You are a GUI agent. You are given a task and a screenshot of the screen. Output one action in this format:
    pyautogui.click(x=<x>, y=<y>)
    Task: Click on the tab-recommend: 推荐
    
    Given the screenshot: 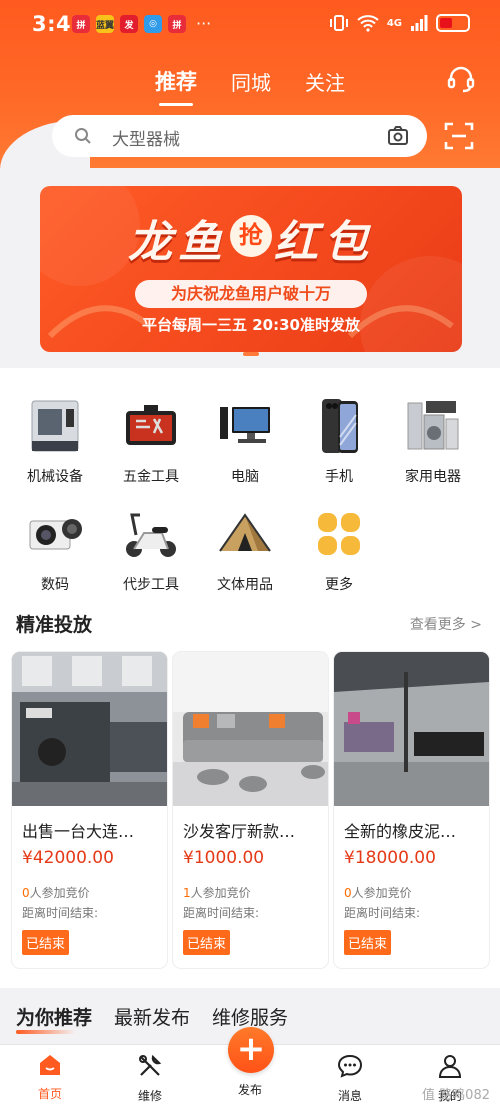 What is the action you would take?
    pyautogui.click(x=176, y=81)
    